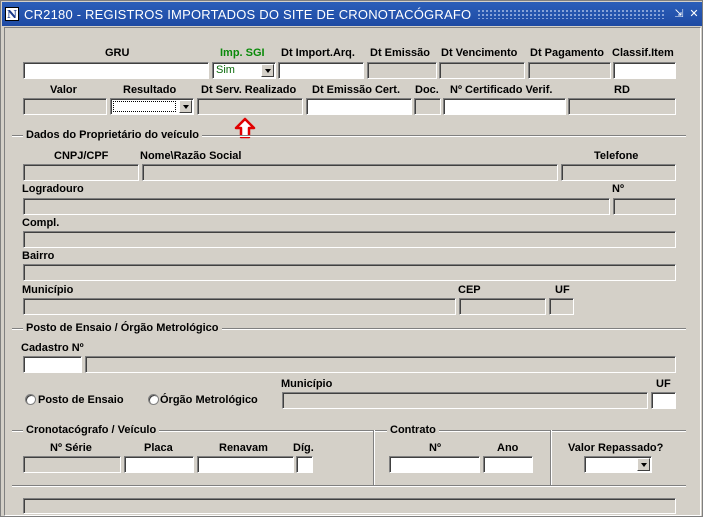 This screenshot has height=517, width=703. I want to click on resultado-select, so click(152, 106).